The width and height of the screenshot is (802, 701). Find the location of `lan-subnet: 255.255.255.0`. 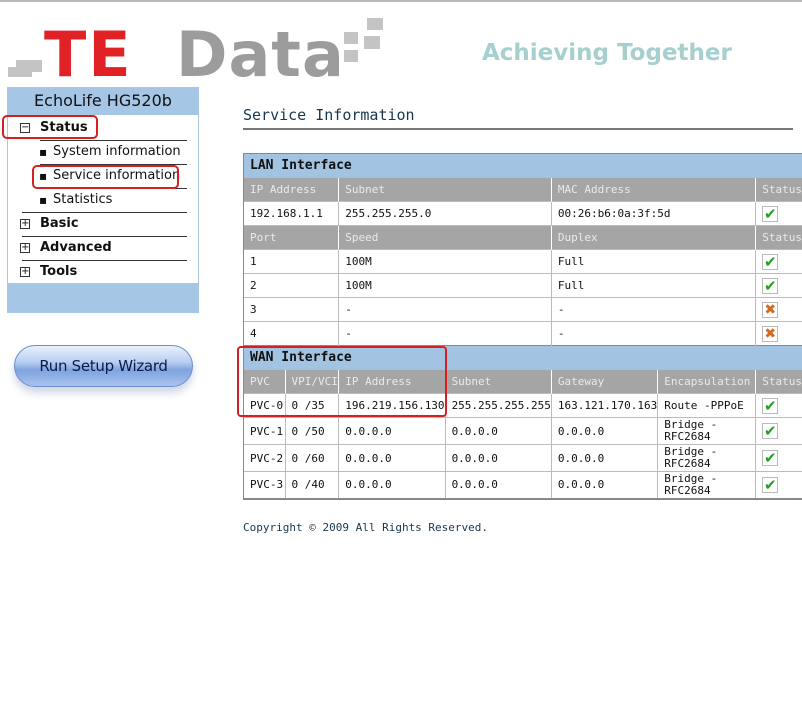

lan-subnet: 255.255.255.0 is located at coordinates (445, 213).